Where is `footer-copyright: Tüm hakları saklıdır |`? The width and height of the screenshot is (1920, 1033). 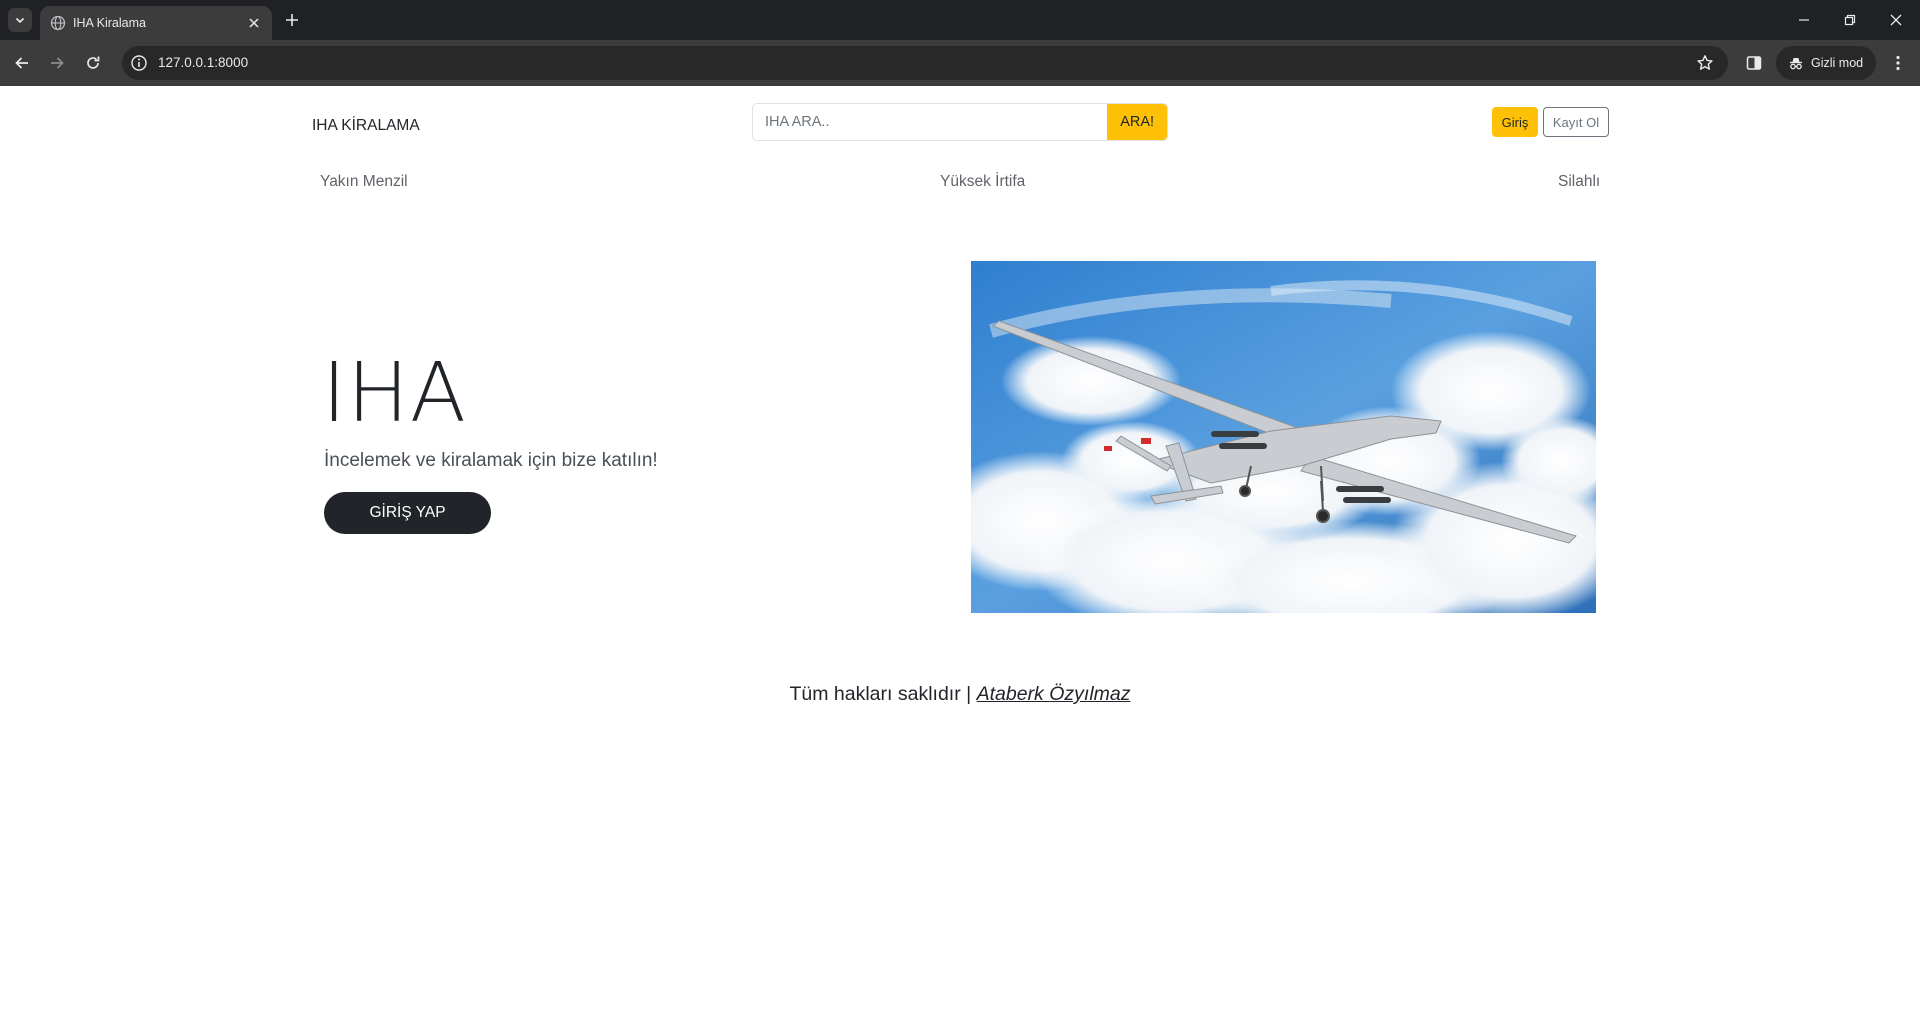
footer-copyright: Tüm hakları saklıdır | is located at coordinates (880, 694).